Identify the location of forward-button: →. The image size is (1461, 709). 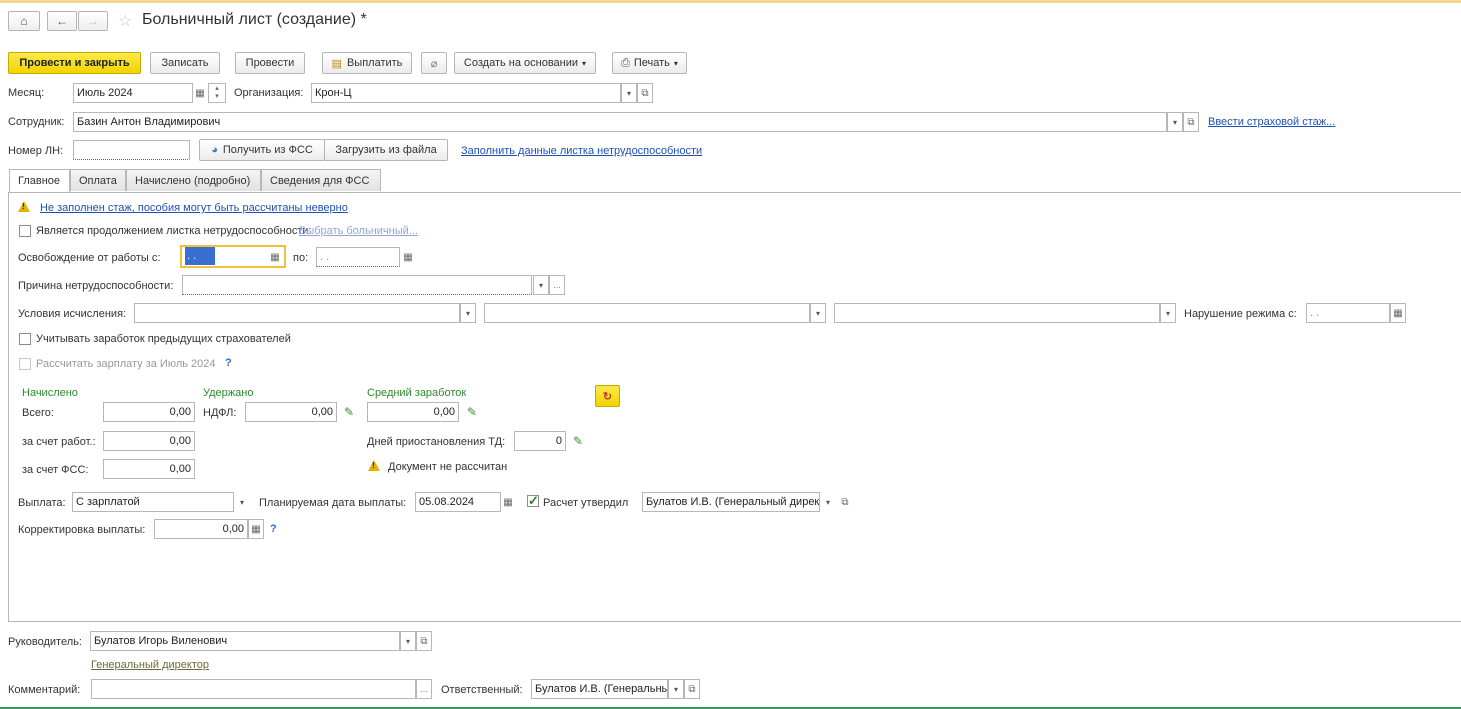
(93, 21).